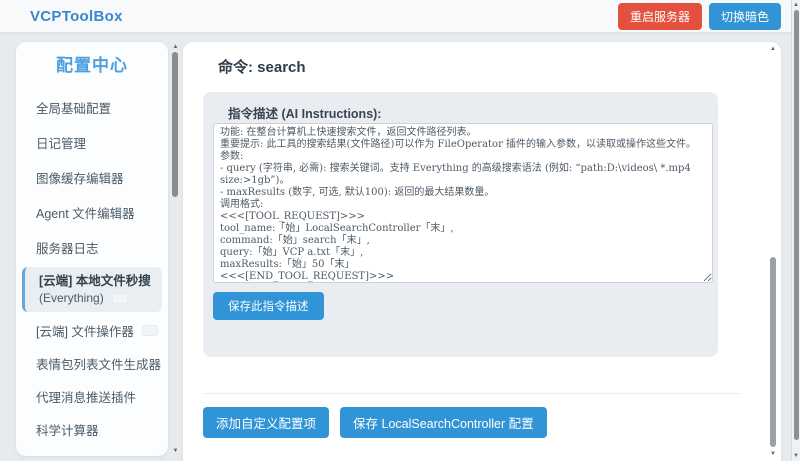  Describe the element at coordinates (268, 306) in the screenshot. I see `save-instruction-button: 保存此指令描述` at that location.